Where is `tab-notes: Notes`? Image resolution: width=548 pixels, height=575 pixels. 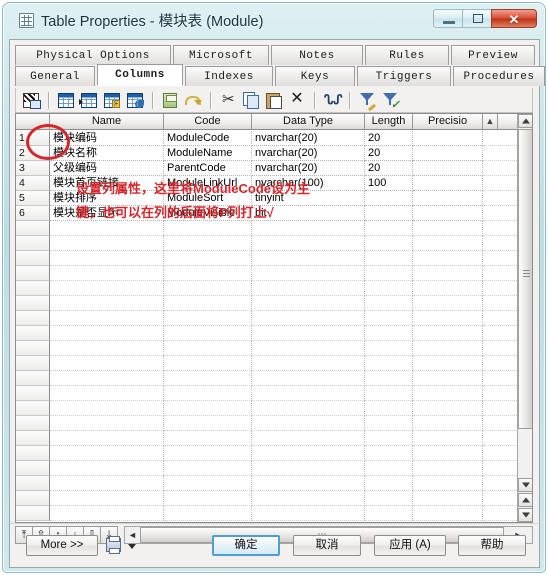
tab-notes: Notes is located at coordinates (317, 55).